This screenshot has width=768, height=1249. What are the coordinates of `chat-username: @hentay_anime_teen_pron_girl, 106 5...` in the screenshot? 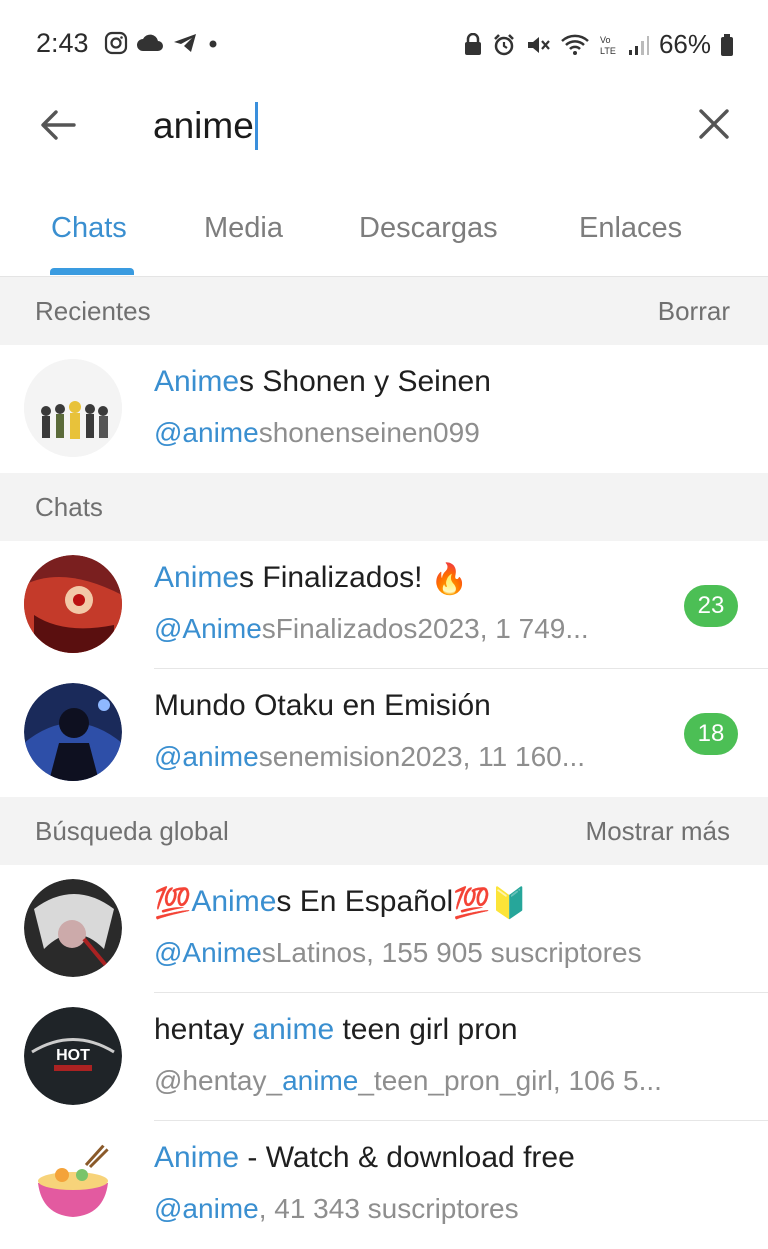 It's located at (408, 1080).